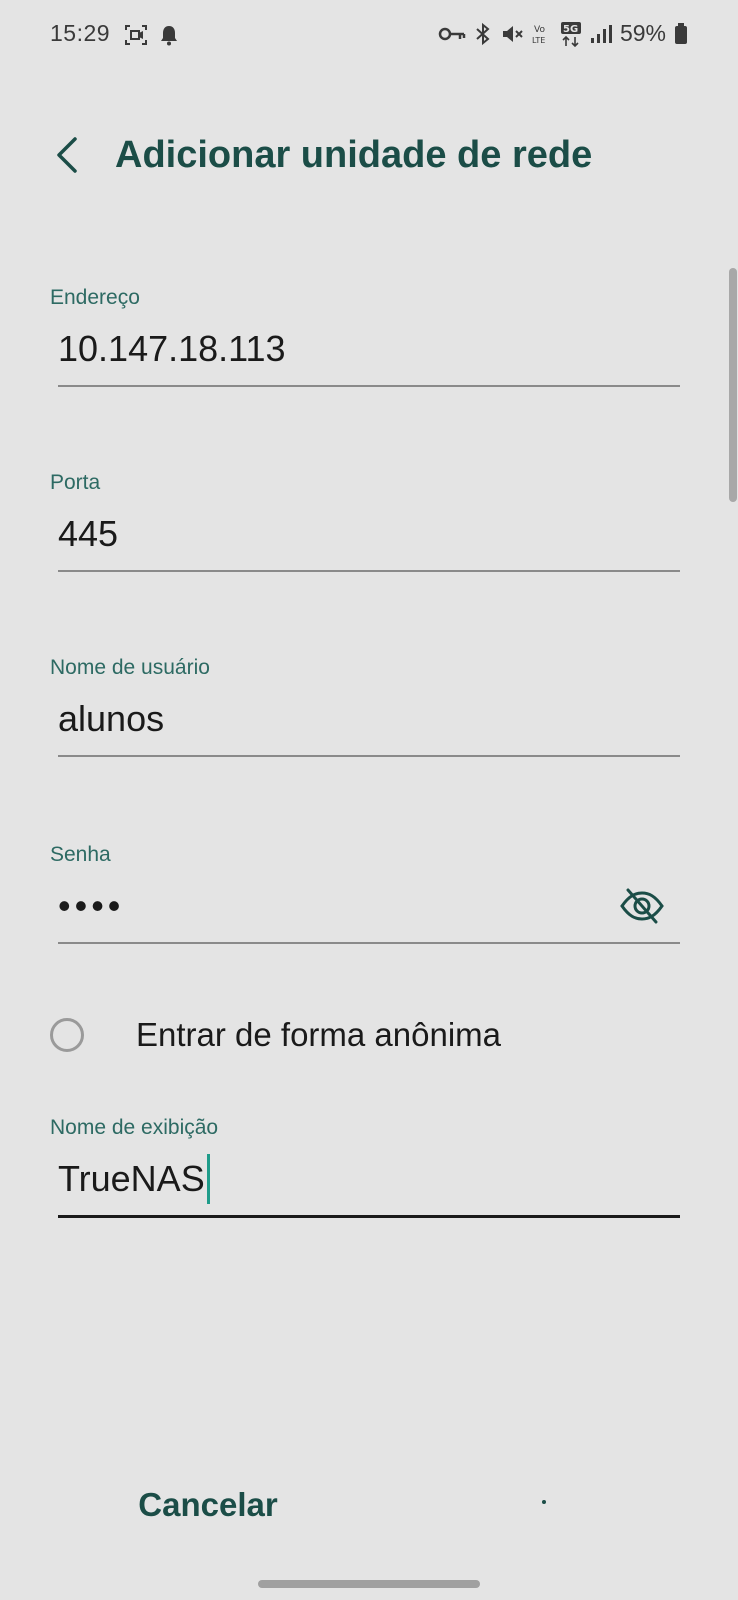 This screenshot has width=738, height=1600. I want to click on battery-icon, so click(681, 33).